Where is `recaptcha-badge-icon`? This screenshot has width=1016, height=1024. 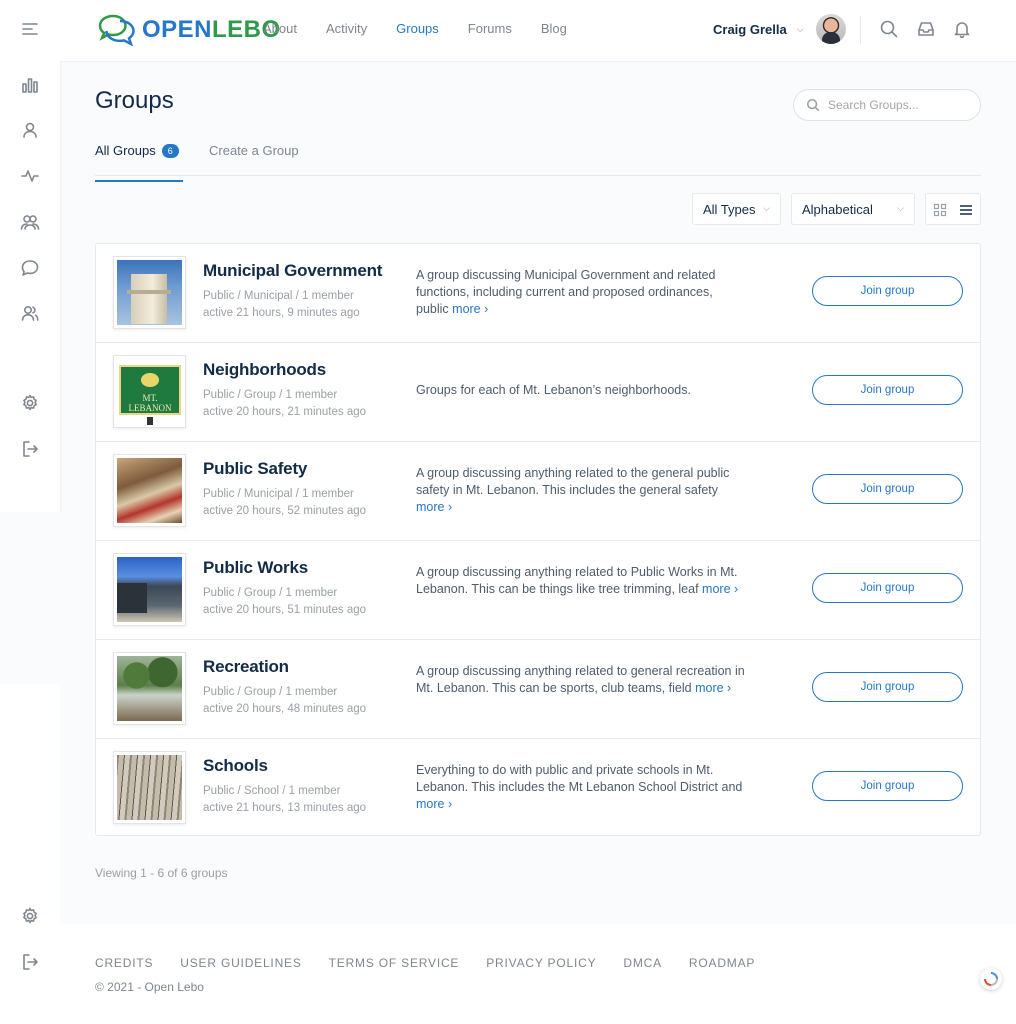
recaptcha-badge-icon is located at coordinates (991, 979).